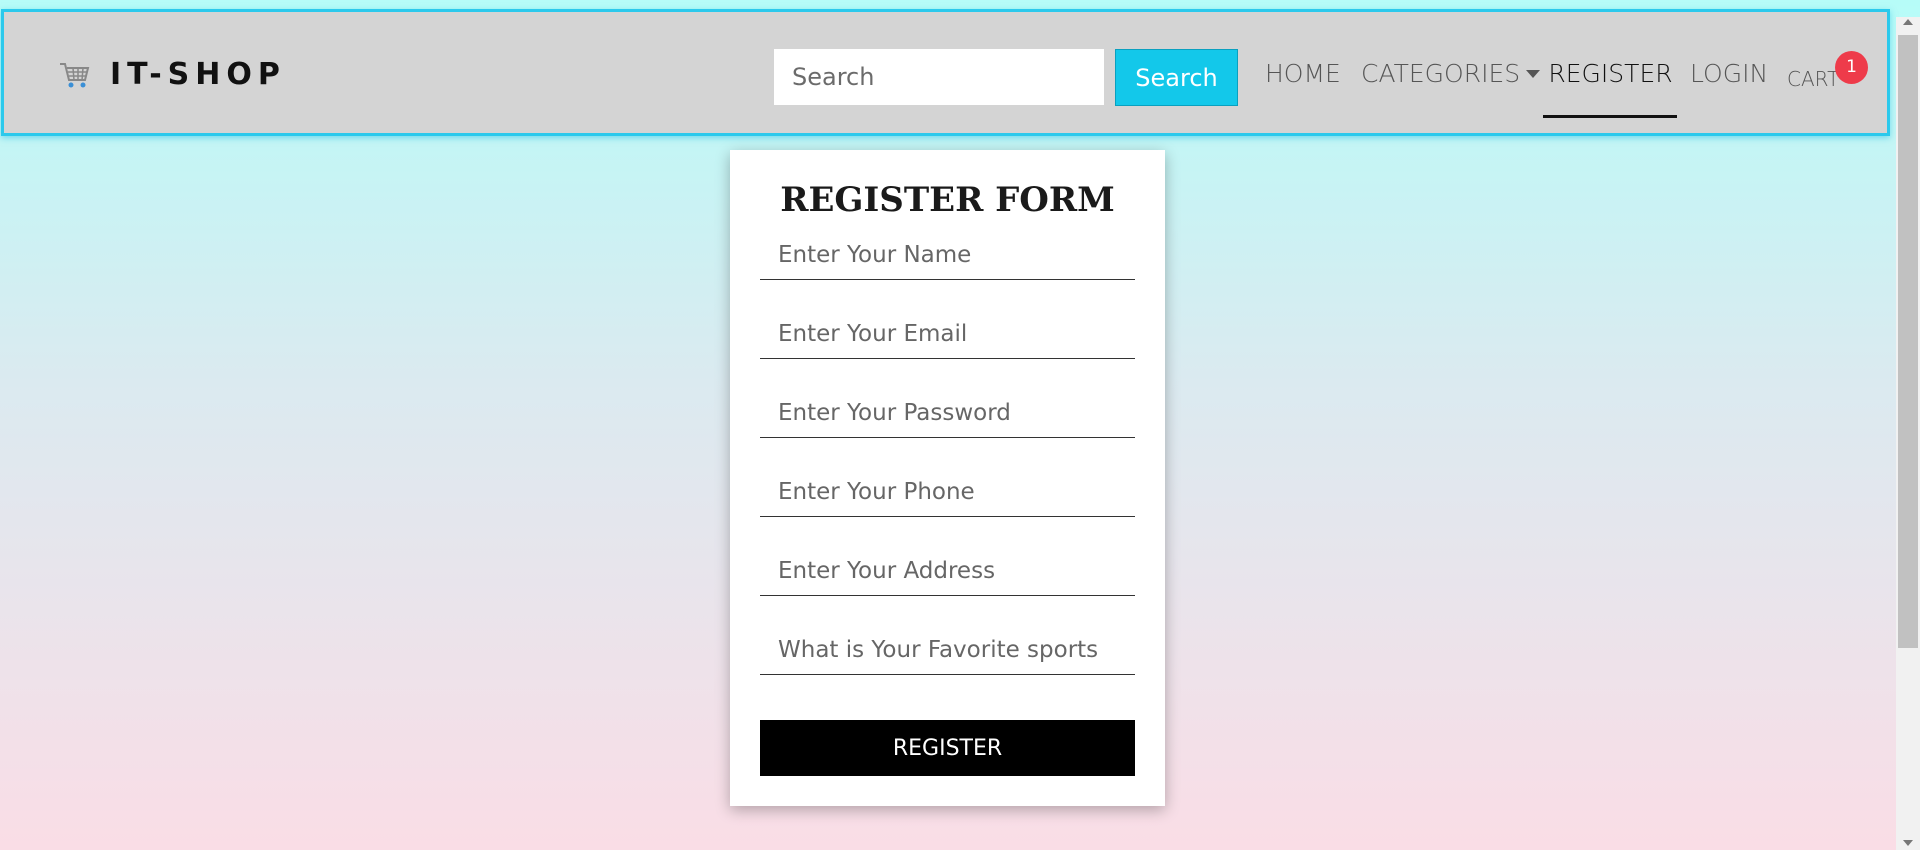 This screenshot has height=850, width=1920. Describe the element at coordinates (947, 571) in the screenshot. I see `address-field` at that location.